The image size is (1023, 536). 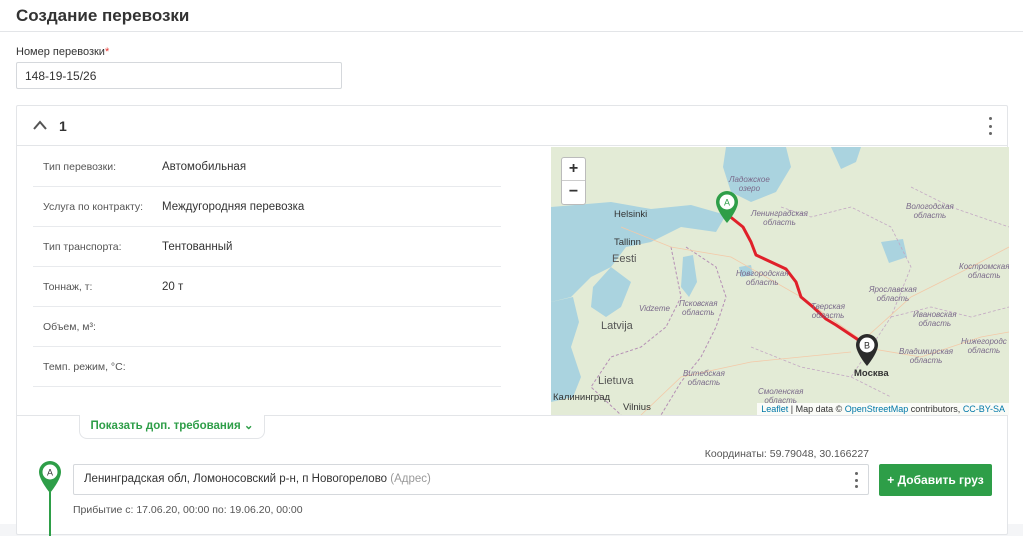 What do you see at coordinates (68, 286) in the screenshot?
I see `prop-key: Тоннаж, т:` at bounding box center [68, 286].